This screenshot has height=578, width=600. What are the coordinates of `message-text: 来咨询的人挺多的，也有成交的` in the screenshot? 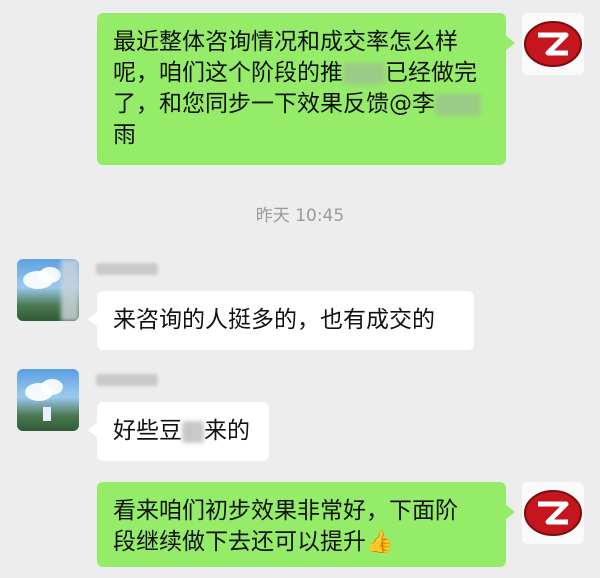 It's located at (274, 320).